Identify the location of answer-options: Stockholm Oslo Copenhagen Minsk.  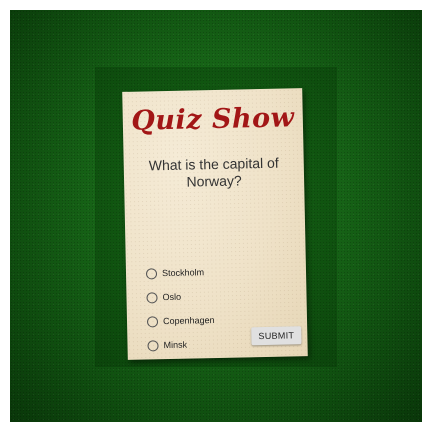
(180, 308).